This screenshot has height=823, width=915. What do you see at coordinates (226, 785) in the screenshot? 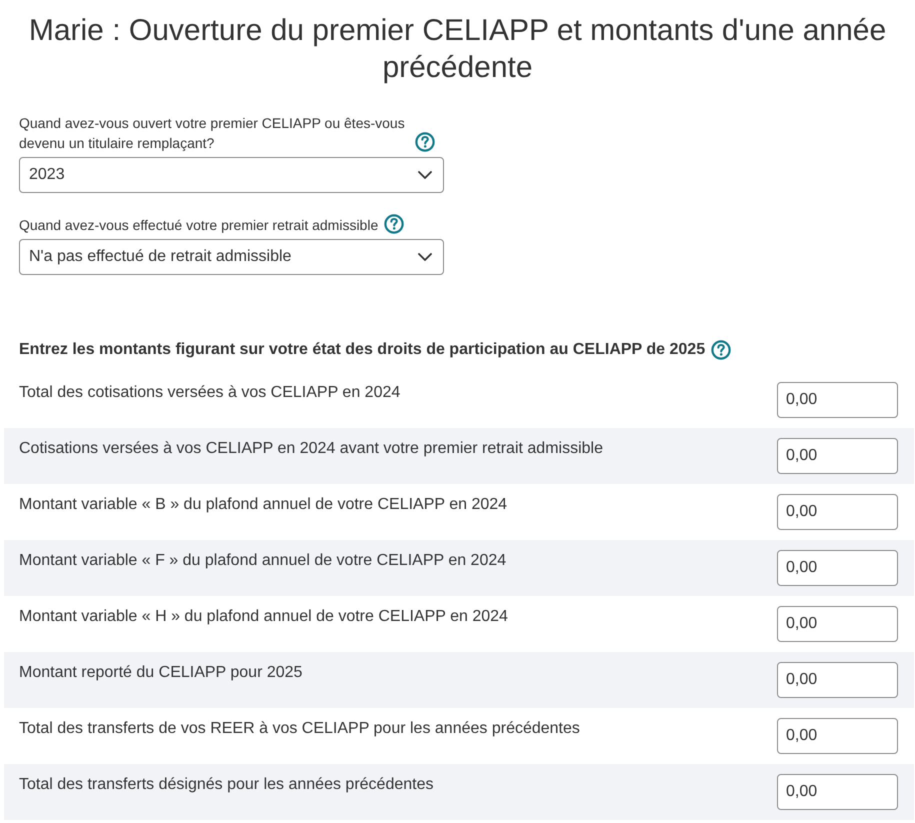
I see `amount-label: Total des transferts désignés pour les années précédentes` at bounding box center [226, 785].